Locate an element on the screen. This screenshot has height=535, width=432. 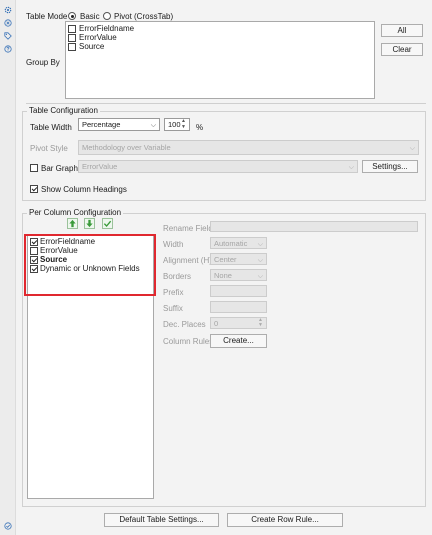
clear-button: Clear is located at coordinates (402, 49).